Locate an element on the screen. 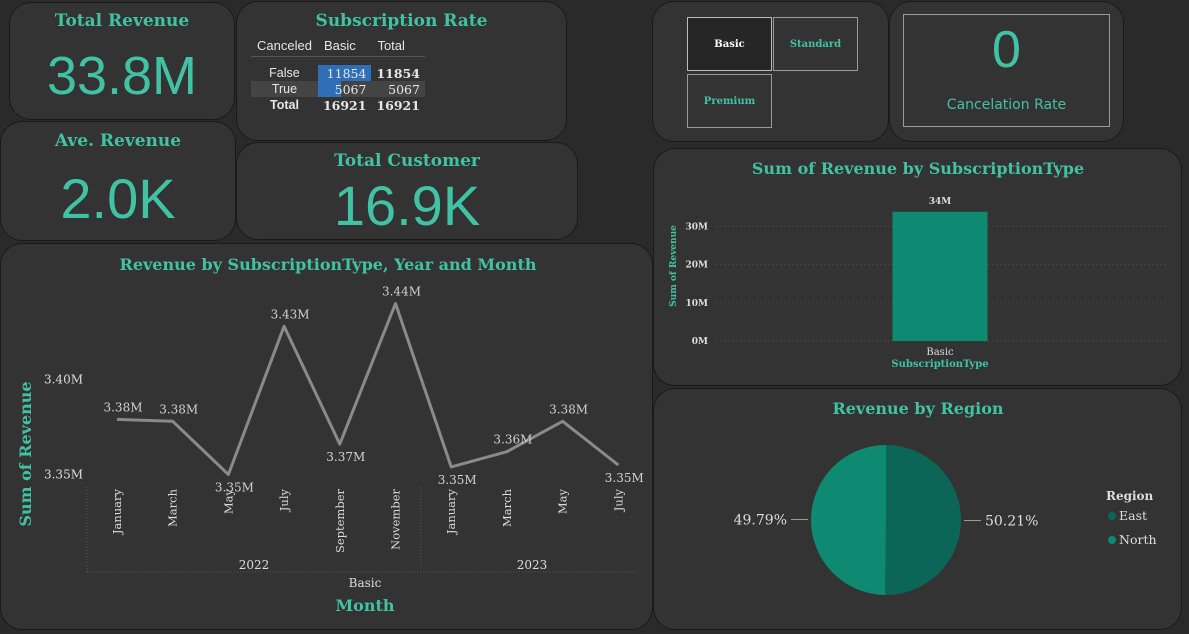  bar-y-tick-label: 0M is located at coordinates (700, 342).